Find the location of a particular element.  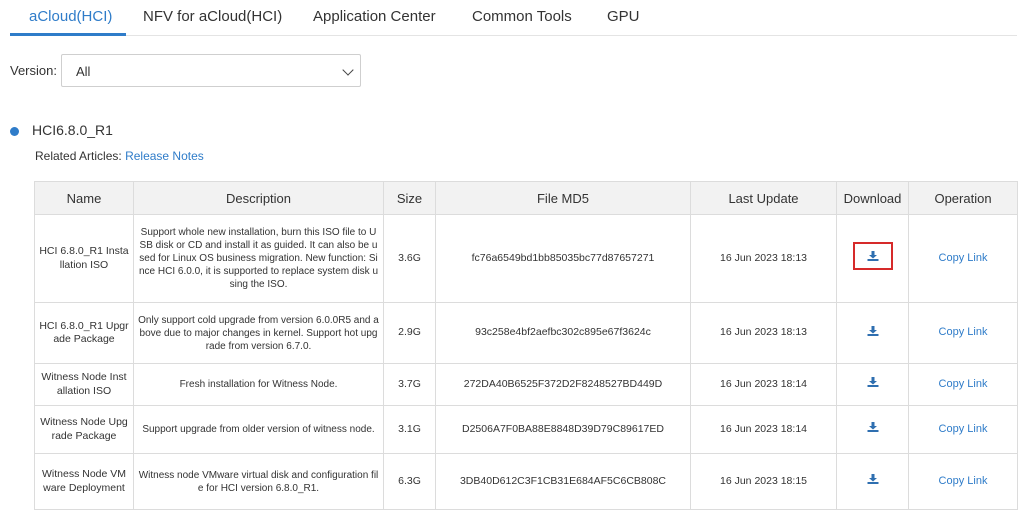

row-name: Witness Node Upgrade Package is located at coordinates (84, 429).